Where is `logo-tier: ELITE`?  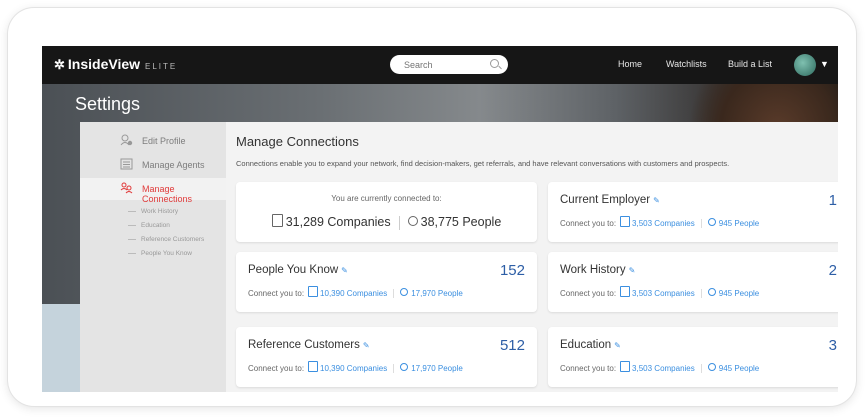
logo-tier: ELITE is located at coordinates (161, 66).